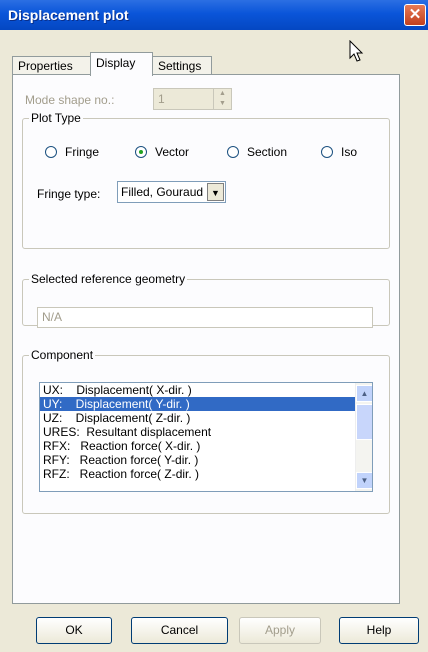  What do you see at coordinates (379, 630) in the screenshot?
I see `help-button: Help` at bounding box center [379, 630].